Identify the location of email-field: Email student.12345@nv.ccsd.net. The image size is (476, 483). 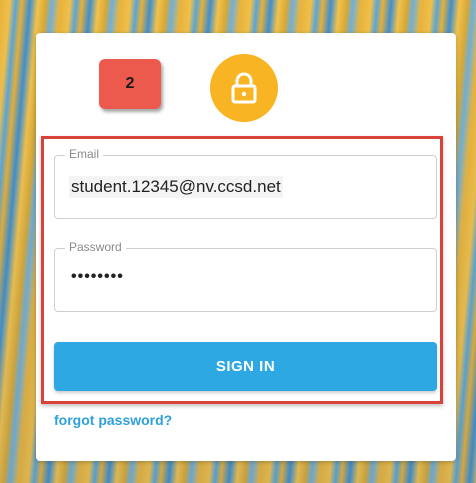
(245, 183).